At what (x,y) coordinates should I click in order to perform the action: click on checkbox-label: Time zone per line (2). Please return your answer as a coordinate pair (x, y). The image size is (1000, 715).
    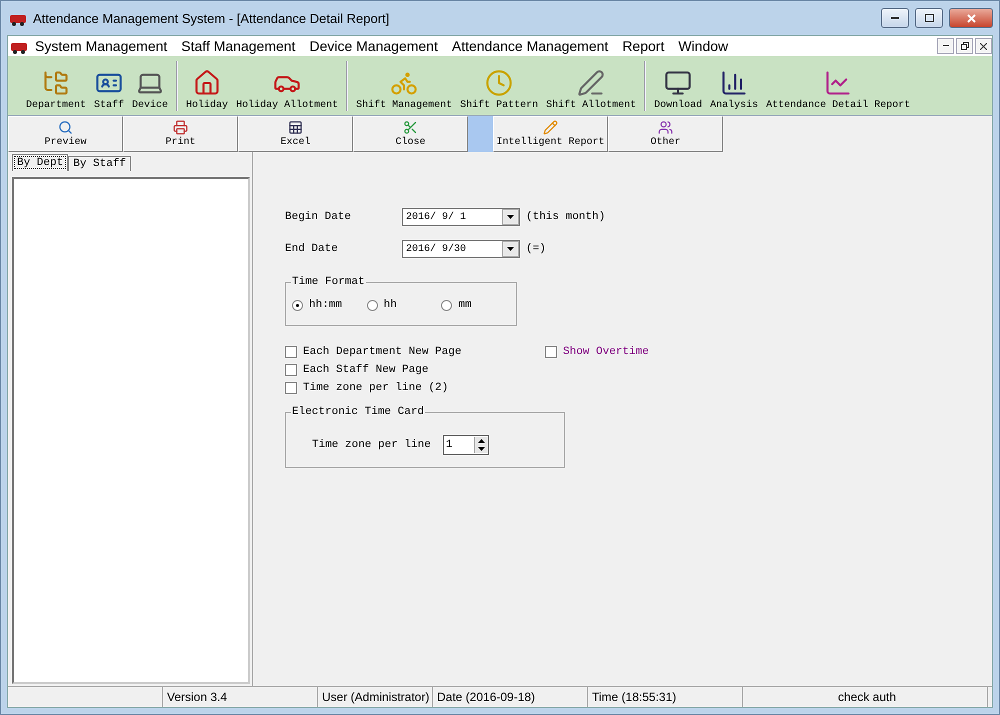
    Looking at the image, I should click on (375, 388).